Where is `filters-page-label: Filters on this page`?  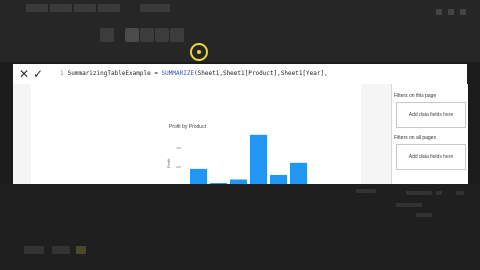
filters-page-label: Filters on this page is located at coordinates (415, 96).